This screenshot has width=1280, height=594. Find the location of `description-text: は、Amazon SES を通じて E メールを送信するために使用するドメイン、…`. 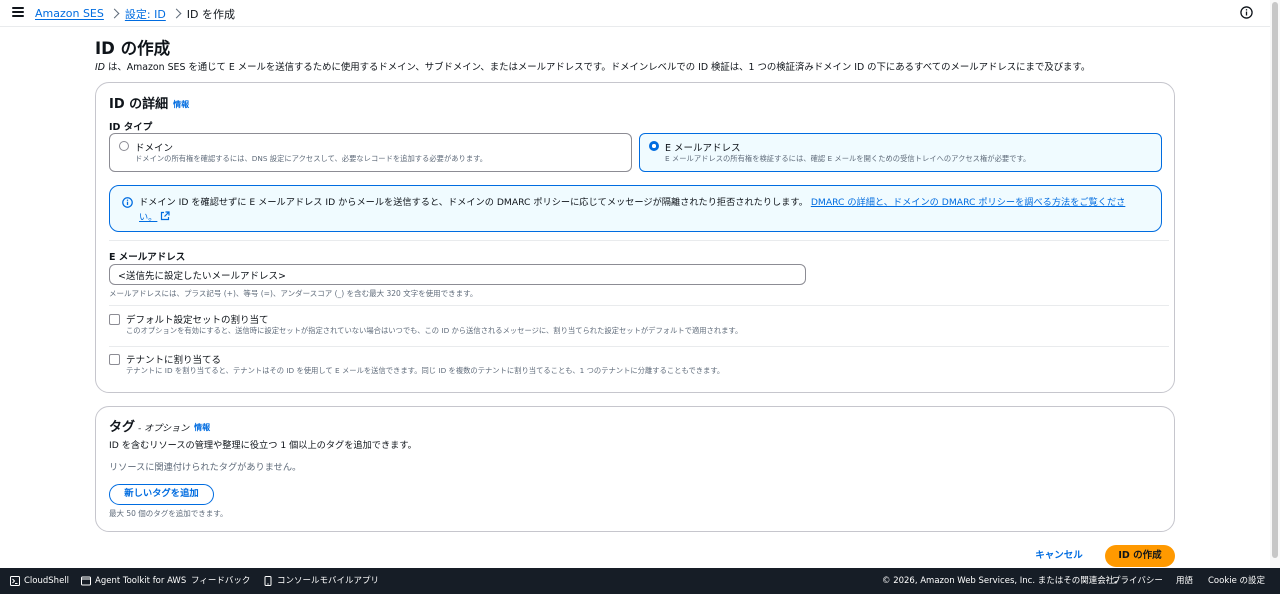

description-text: は、Amazon SES を通じて E メールを送信するために使用するドメイン、… is located at coordinates (597, 67).